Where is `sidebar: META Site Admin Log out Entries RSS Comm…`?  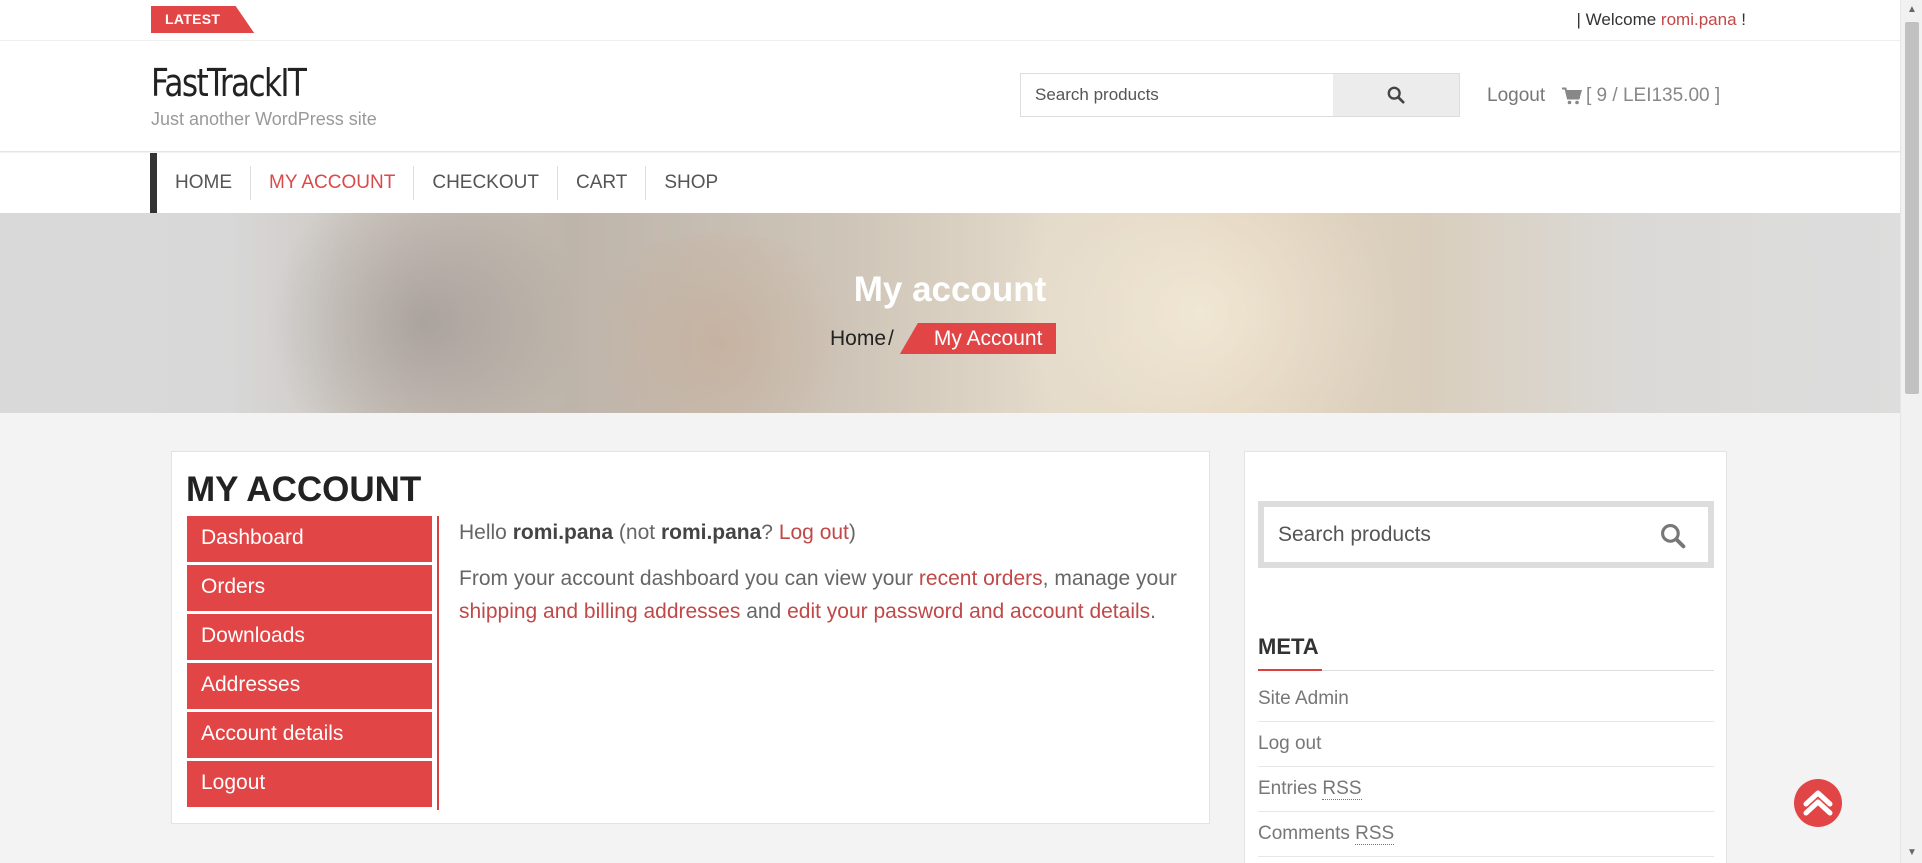 sidebar: META Site Admin Log out Entries RSS Comm… is located at coordinates (1485, 657).